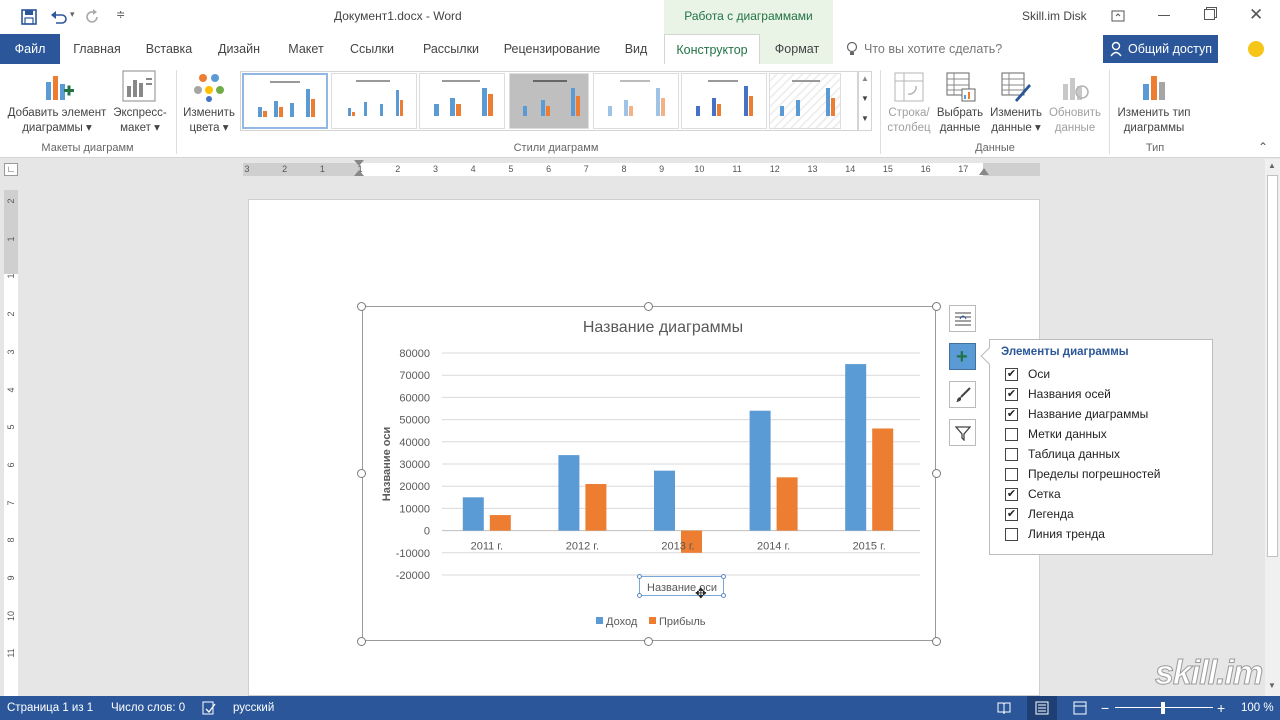 This screenshot has height=720, width=1280. Describe the element at coordinates (72, 14) in the screenshot. I see `undo-dropdown-icon: ▾` at that location.